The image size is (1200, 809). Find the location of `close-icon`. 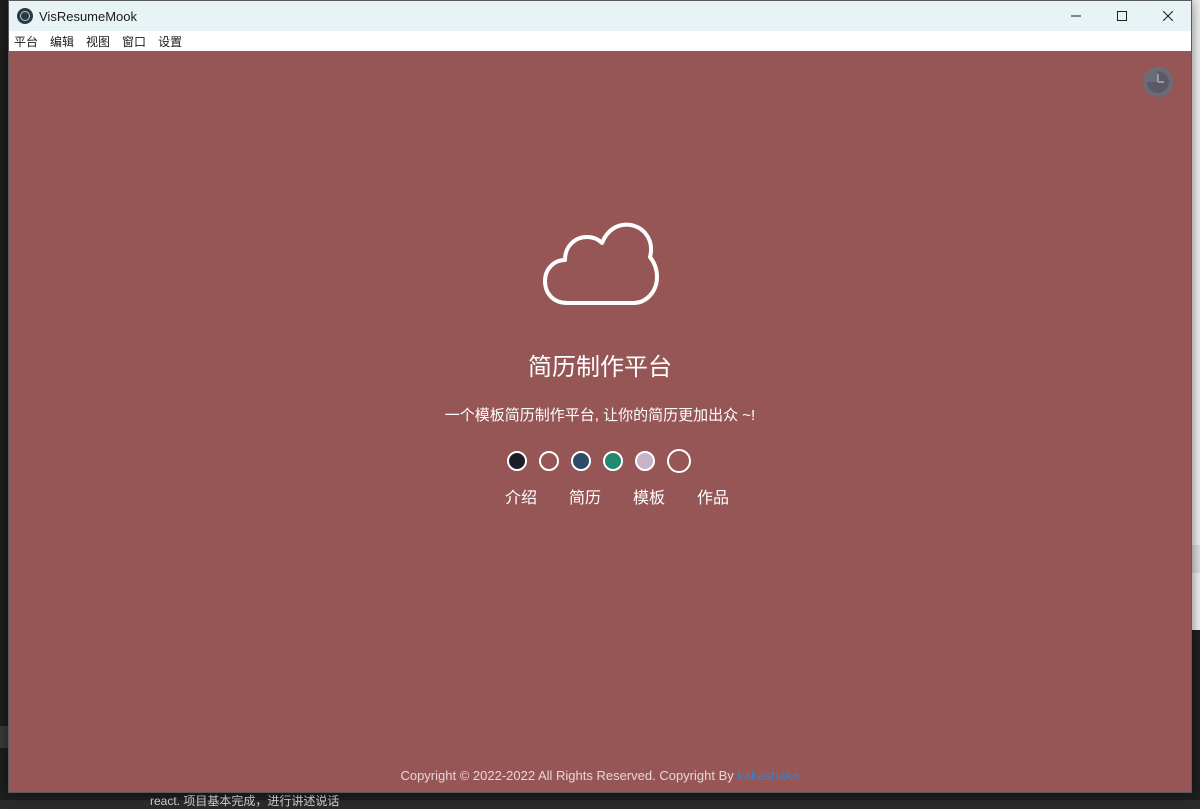

close-icon is located at coordinates (1168, 16).